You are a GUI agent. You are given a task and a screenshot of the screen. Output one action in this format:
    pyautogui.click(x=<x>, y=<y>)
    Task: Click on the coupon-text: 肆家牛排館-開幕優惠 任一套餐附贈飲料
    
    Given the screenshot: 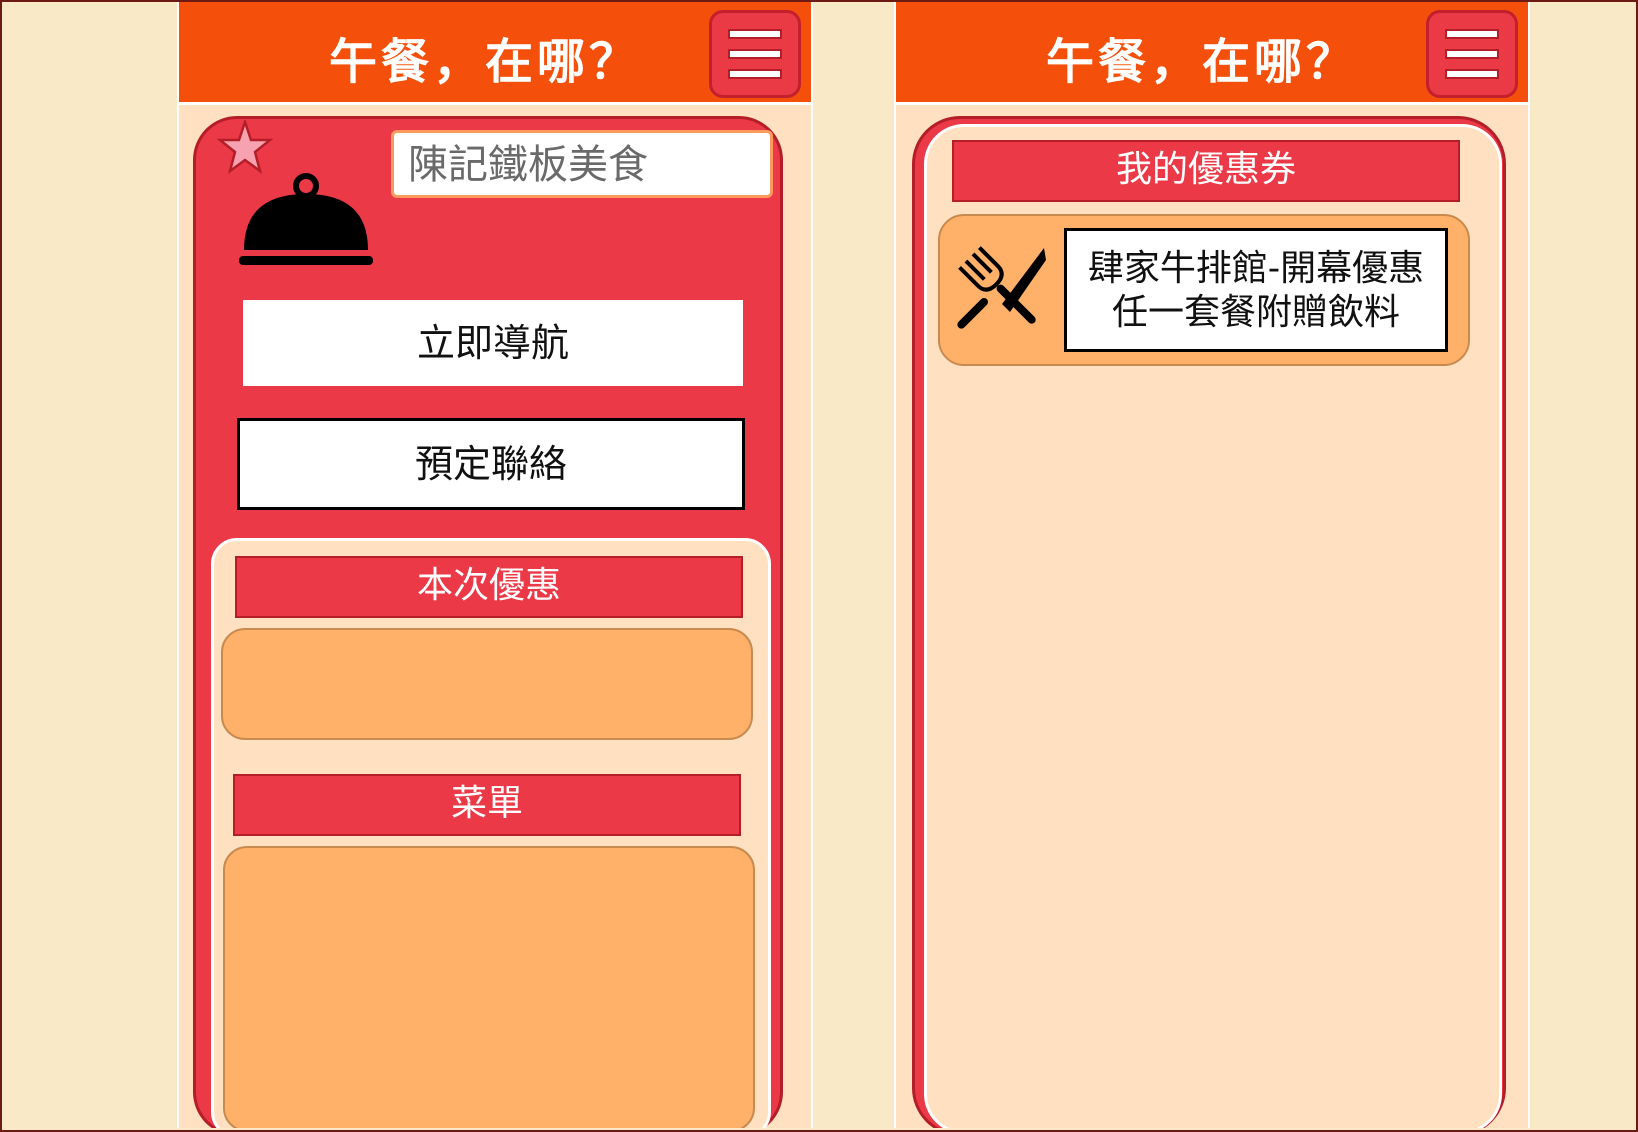 What is the action you would take?
    pyautogui.click(x=1256, y=290)
    